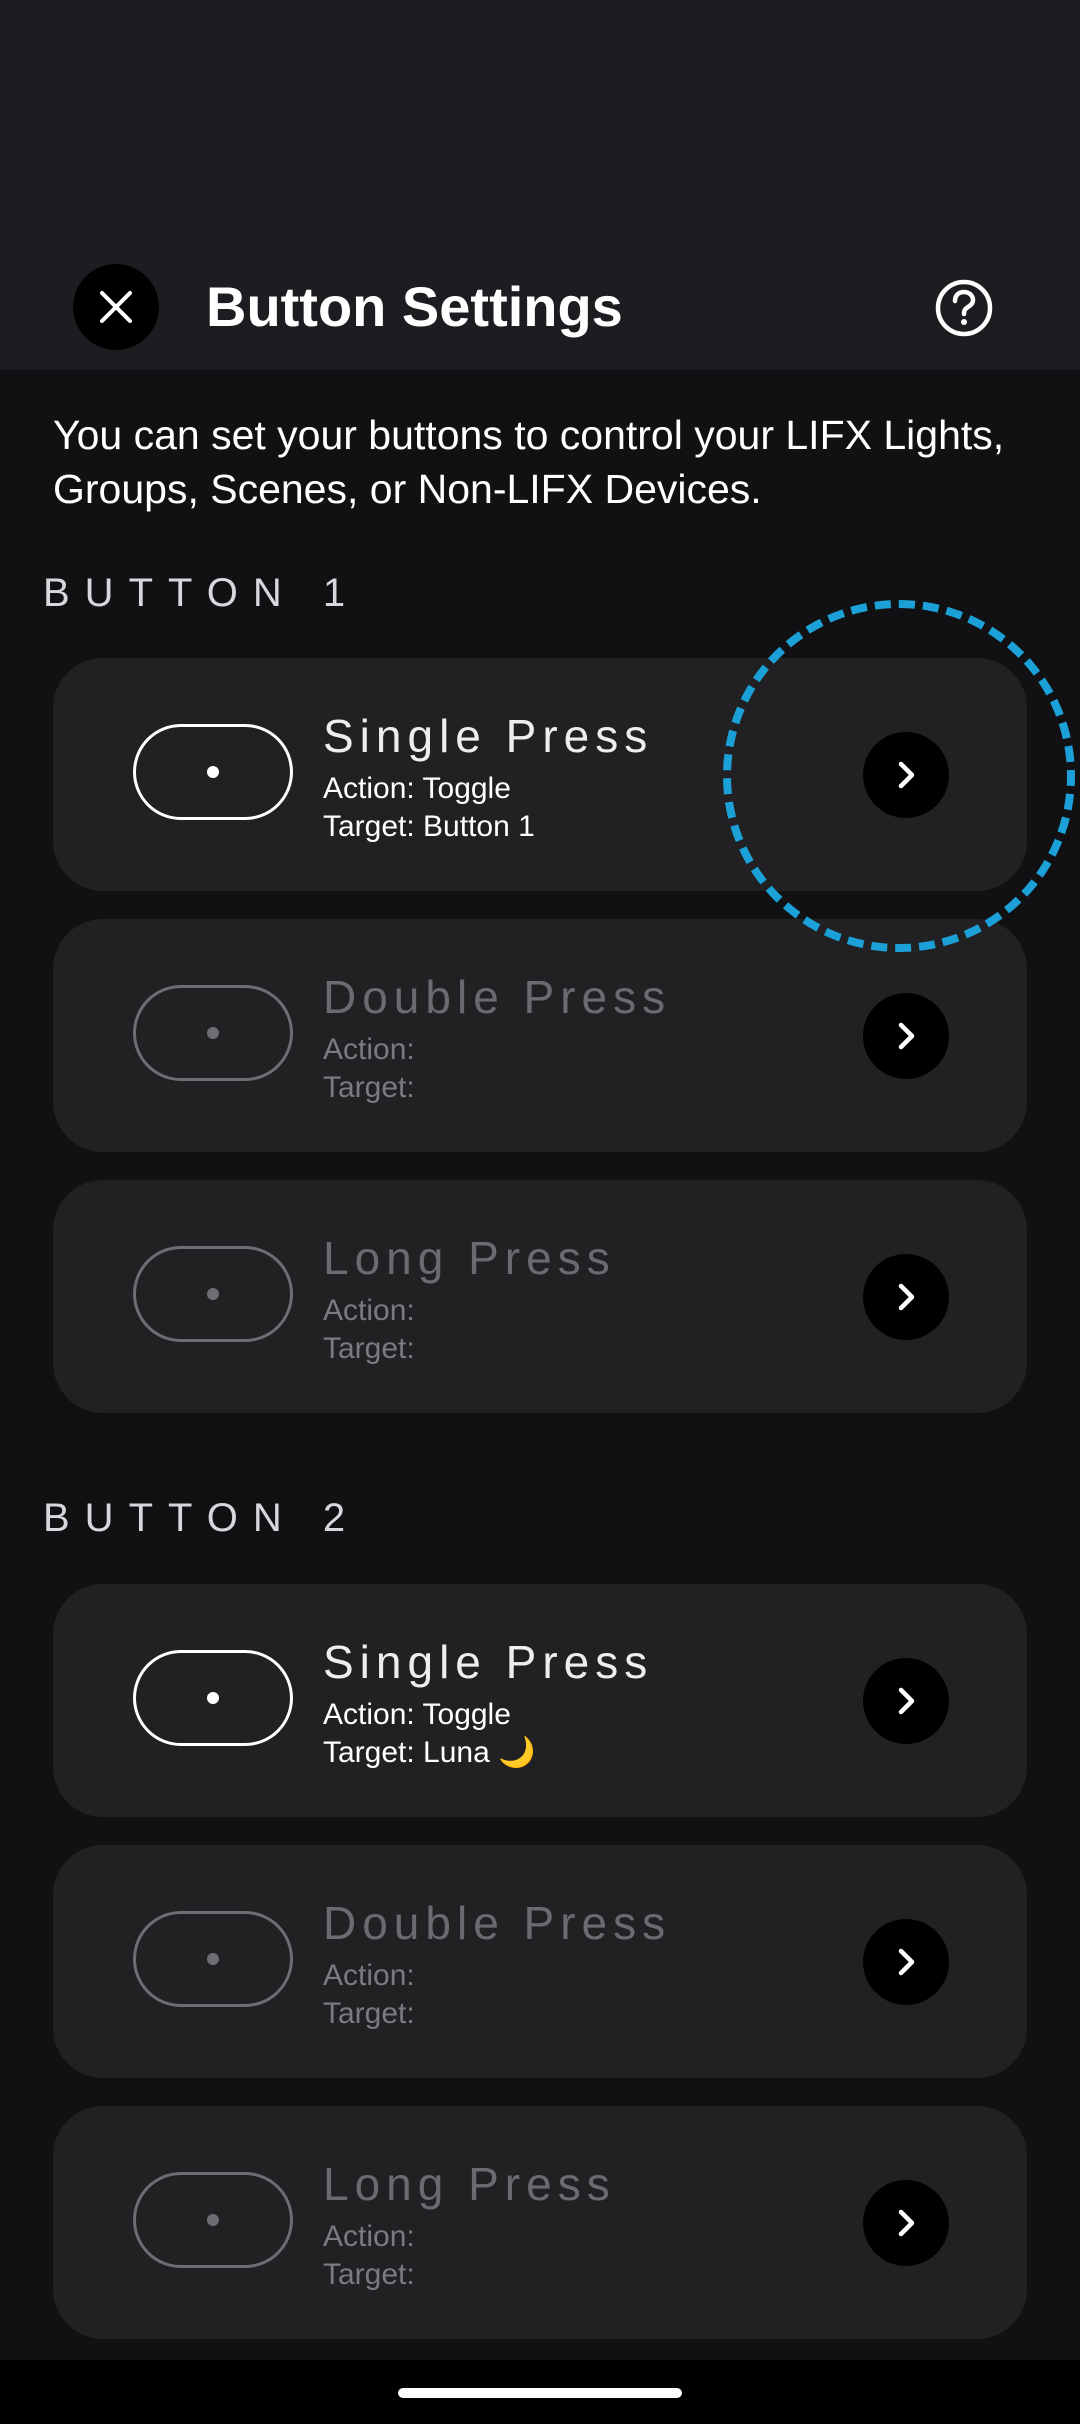  I want to click on help-button, so click(964, 308).